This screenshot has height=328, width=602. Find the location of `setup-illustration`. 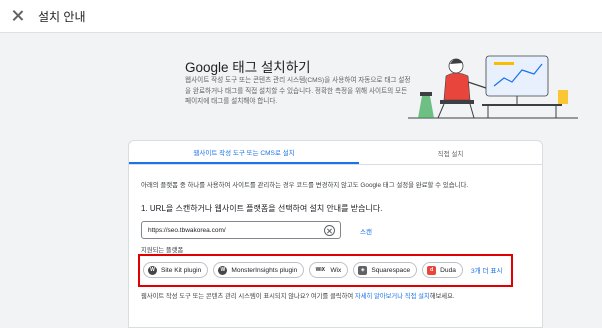

setup-illustration is located at coordinates (493, 87).